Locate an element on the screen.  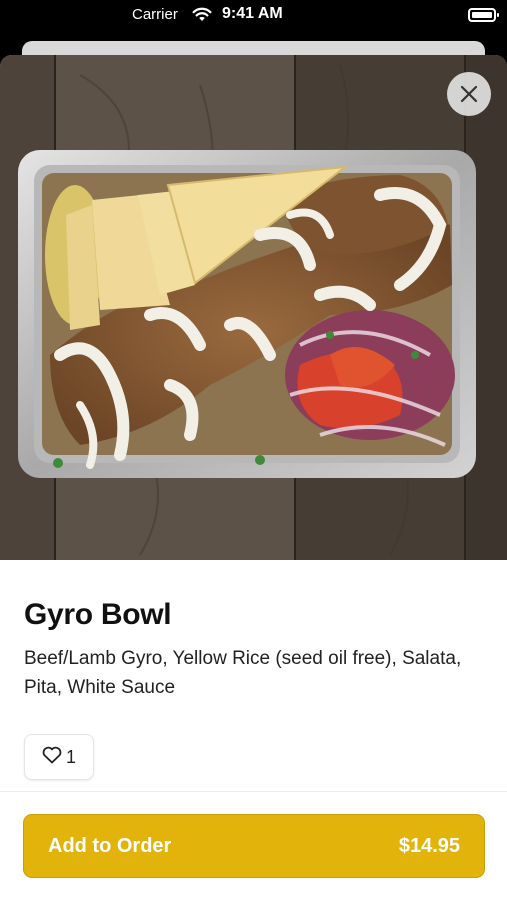
close-icon is located at coordinates (469, 94).